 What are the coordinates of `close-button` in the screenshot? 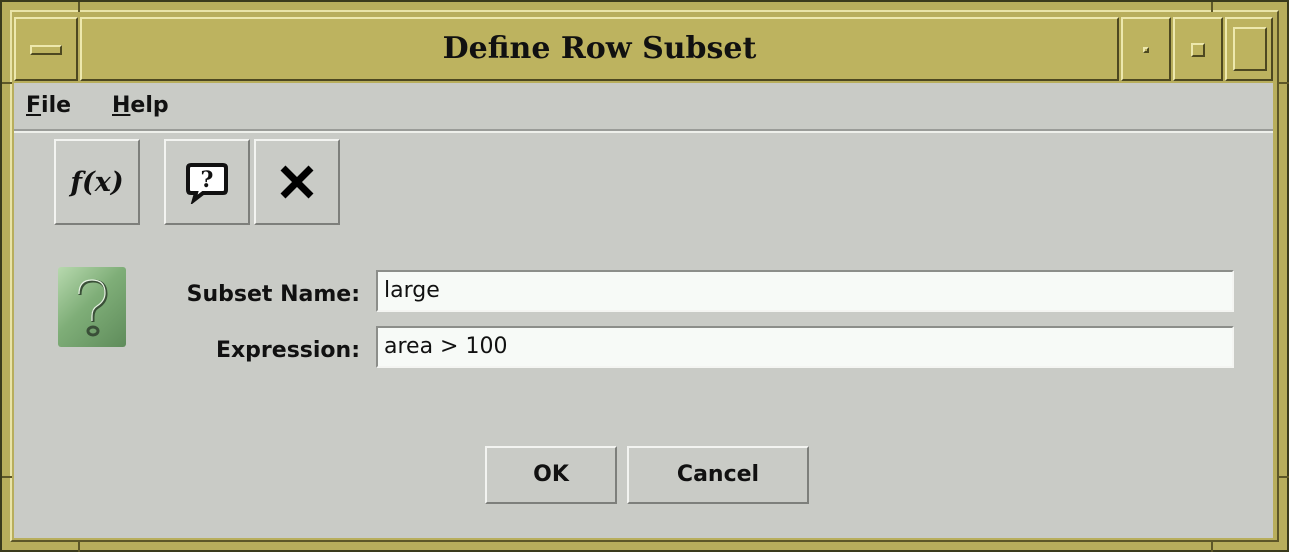 It's located at (297, 182).